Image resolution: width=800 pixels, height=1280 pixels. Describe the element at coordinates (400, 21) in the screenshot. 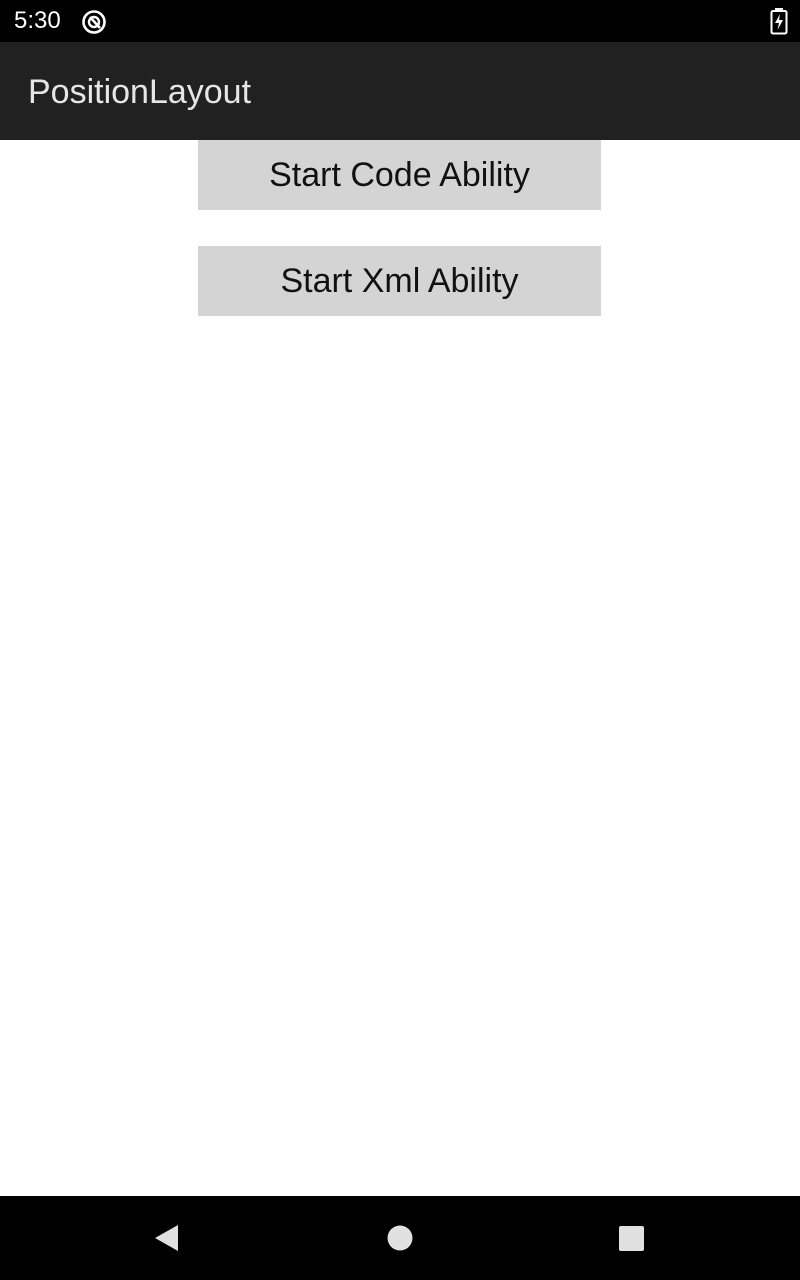

I see `status-bar: 5:30` at that location.